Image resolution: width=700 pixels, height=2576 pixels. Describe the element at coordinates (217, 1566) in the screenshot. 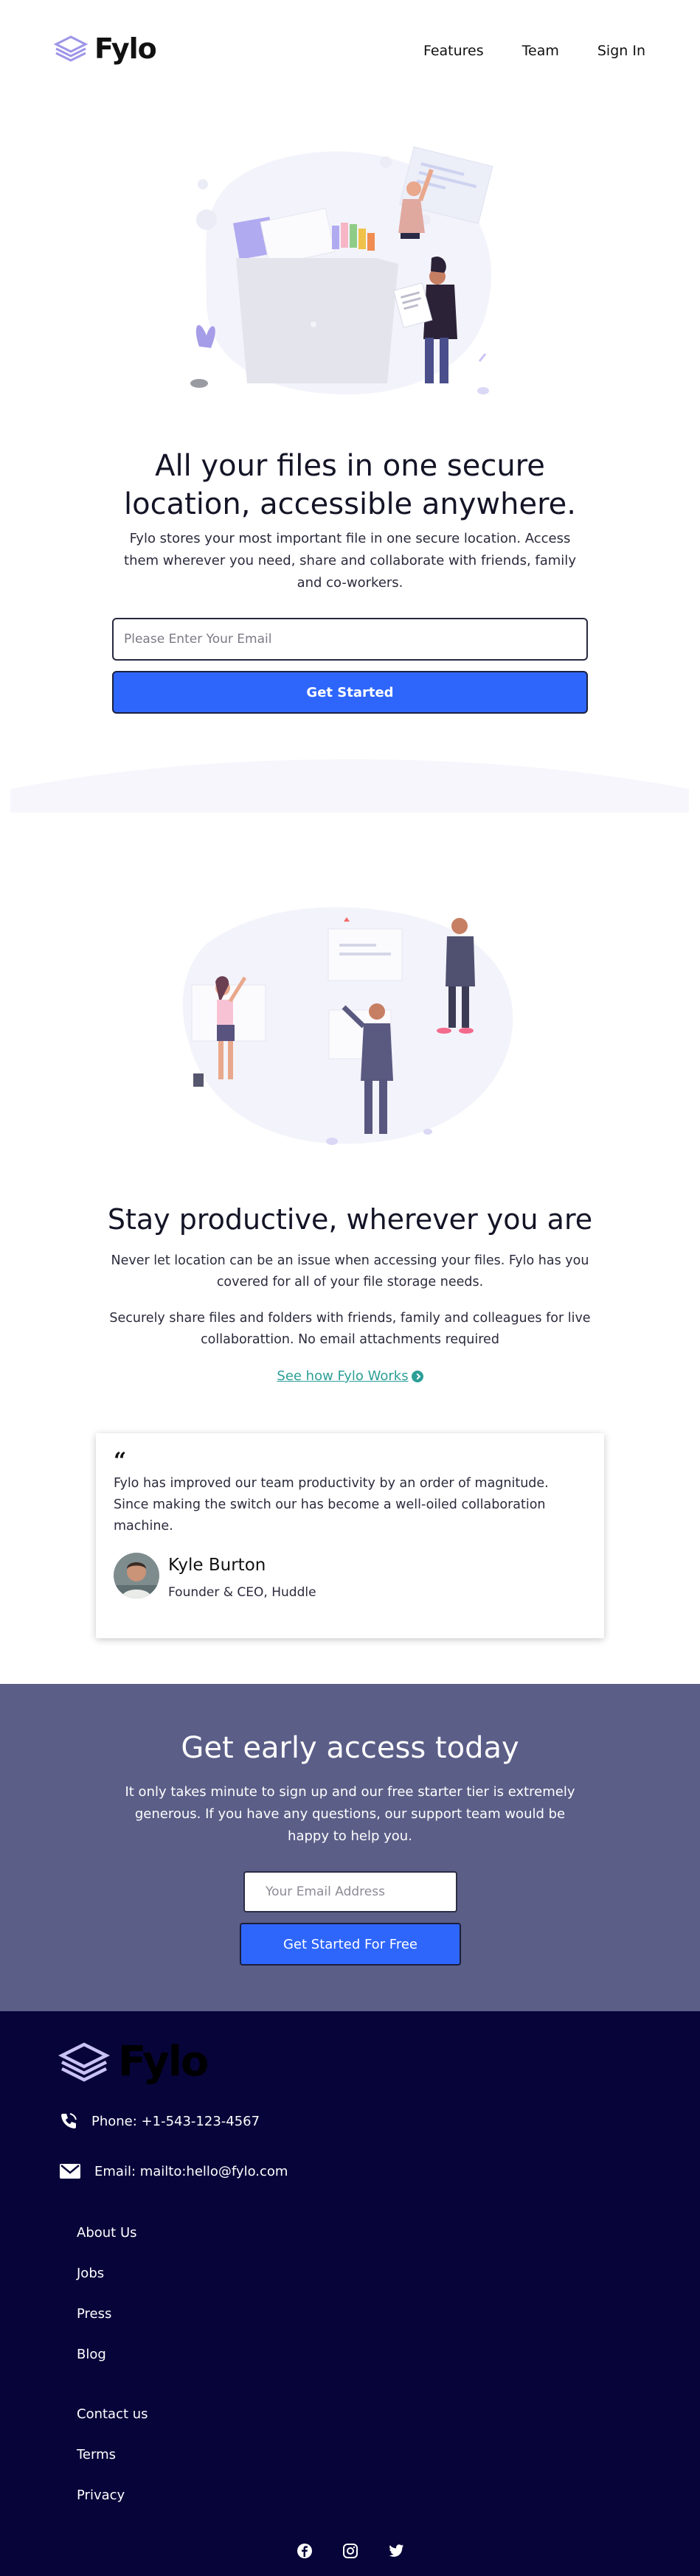

I see `author-name: Kyle Burton` at that location.